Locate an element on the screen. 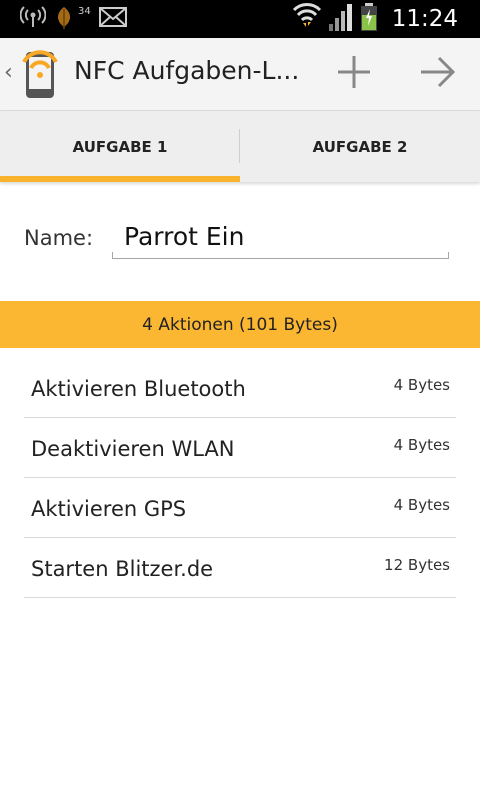  tab-aufgabe-2: AUFGABE 2 is located at coordinates (360, 146).